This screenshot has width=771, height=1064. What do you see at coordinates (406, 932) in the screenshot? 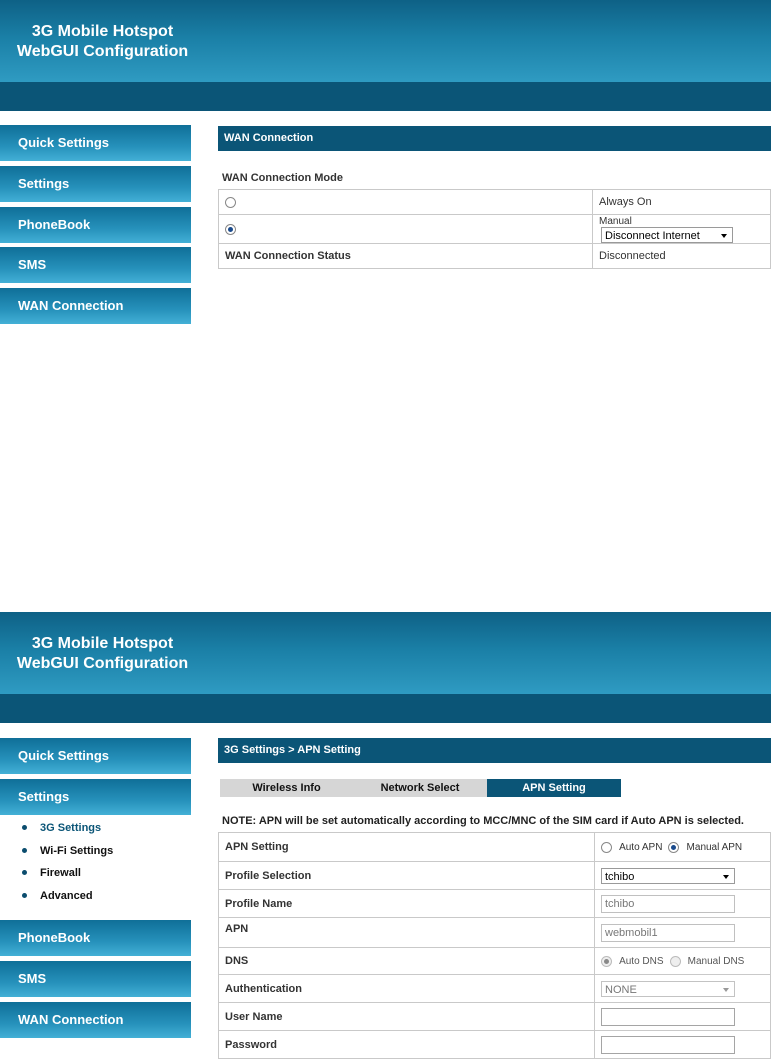
I see `apn-label: APN` at bounding box center [406, 932].